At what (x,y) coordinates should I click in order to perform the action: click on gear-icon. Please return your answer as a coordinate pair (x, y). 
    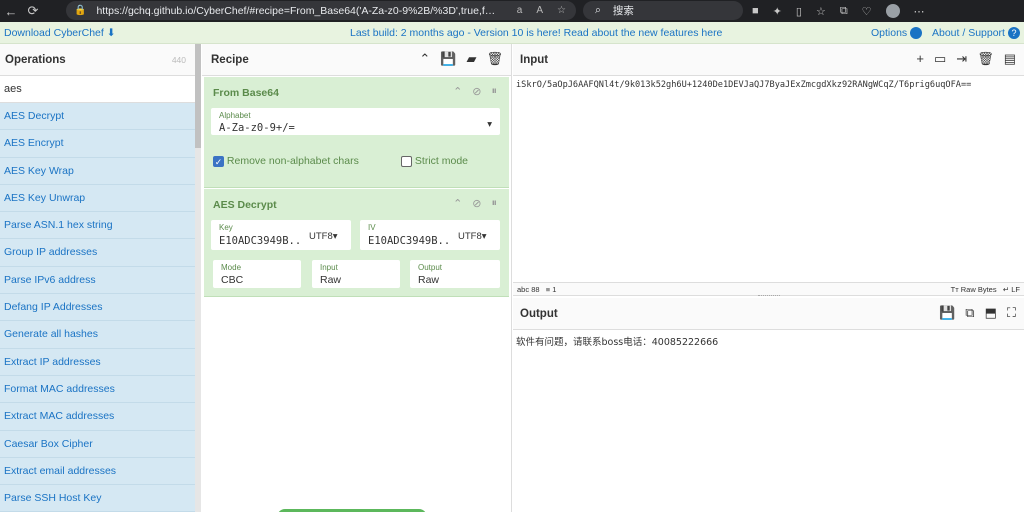
    Looking at the image, I should click on (916, 33).